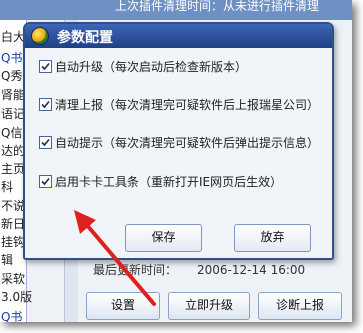 The image size is (363, 333). I want to click on list-item: 主页, so click(13, 168).